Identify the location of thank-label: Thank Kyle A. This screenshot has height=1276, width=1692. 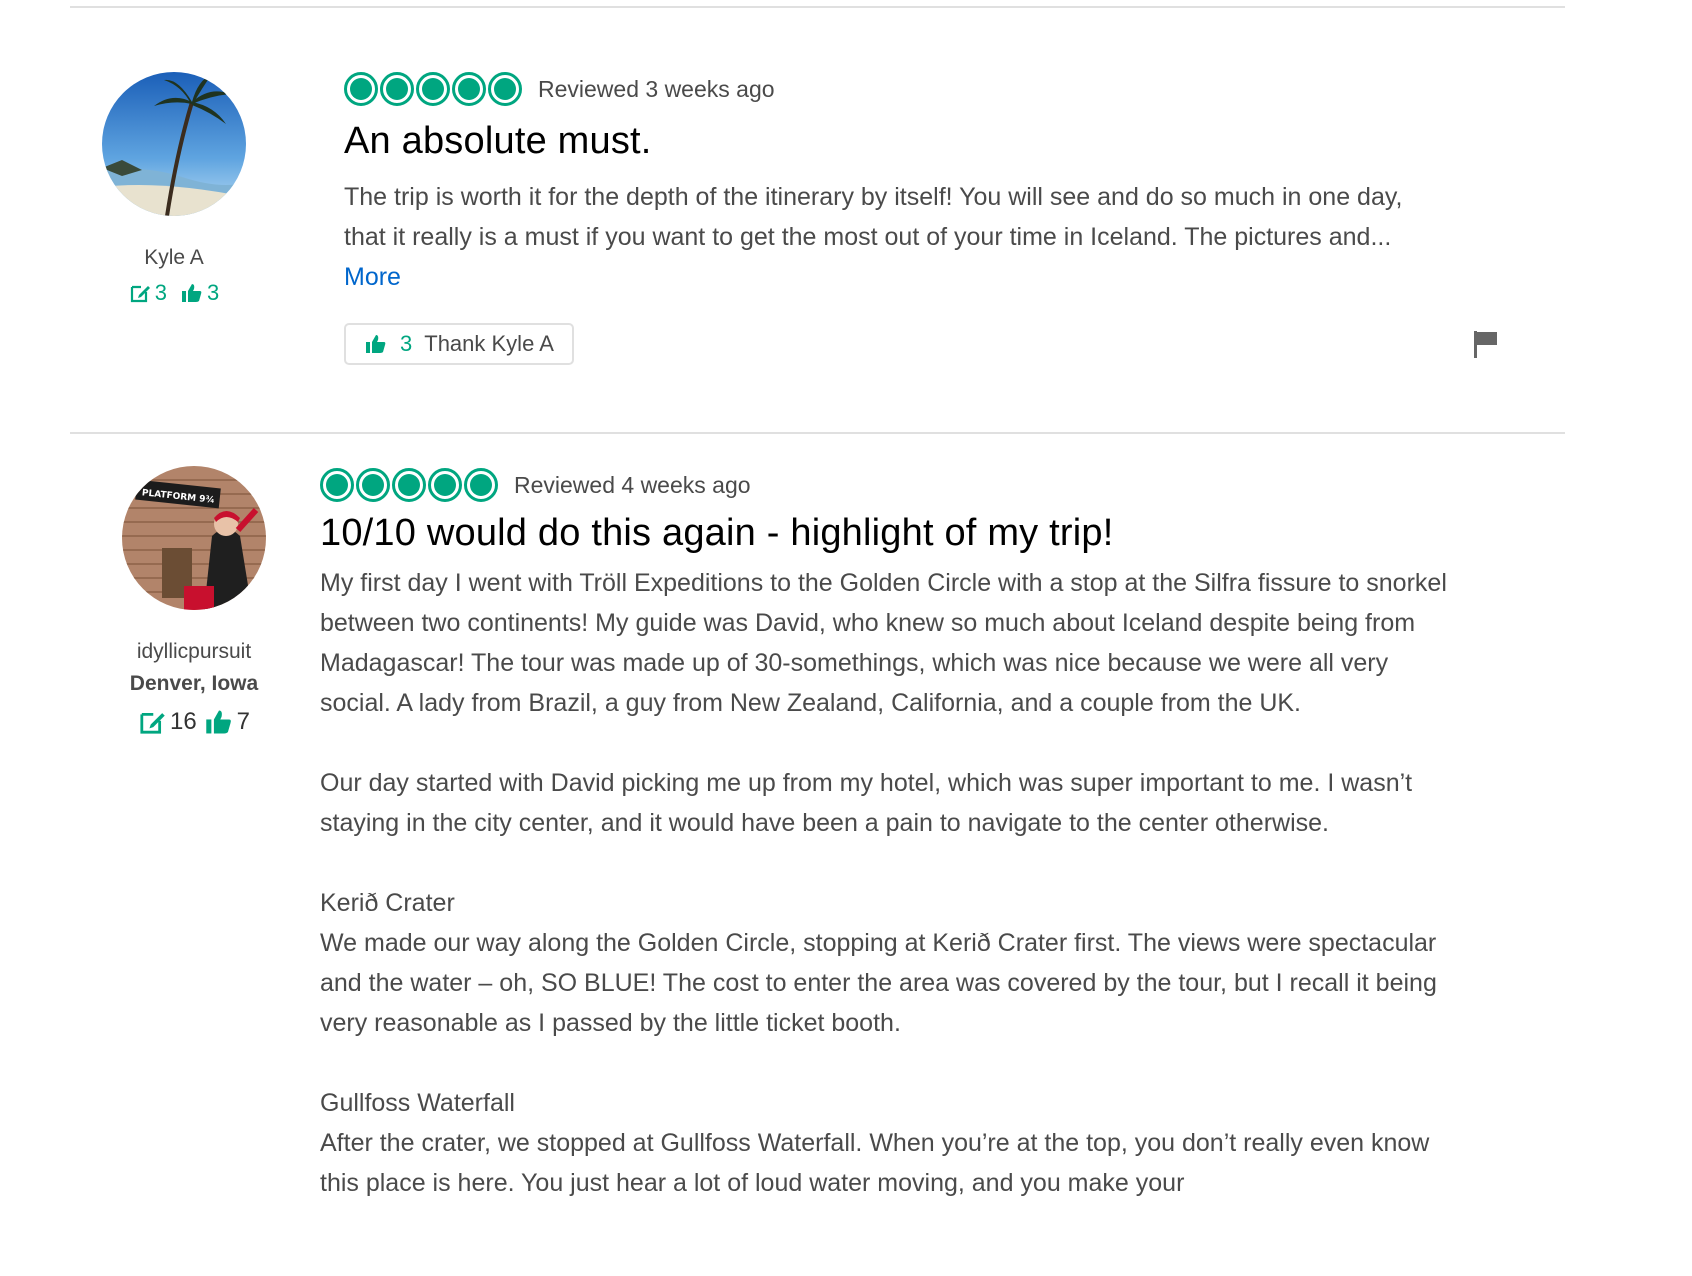
(489, 343).